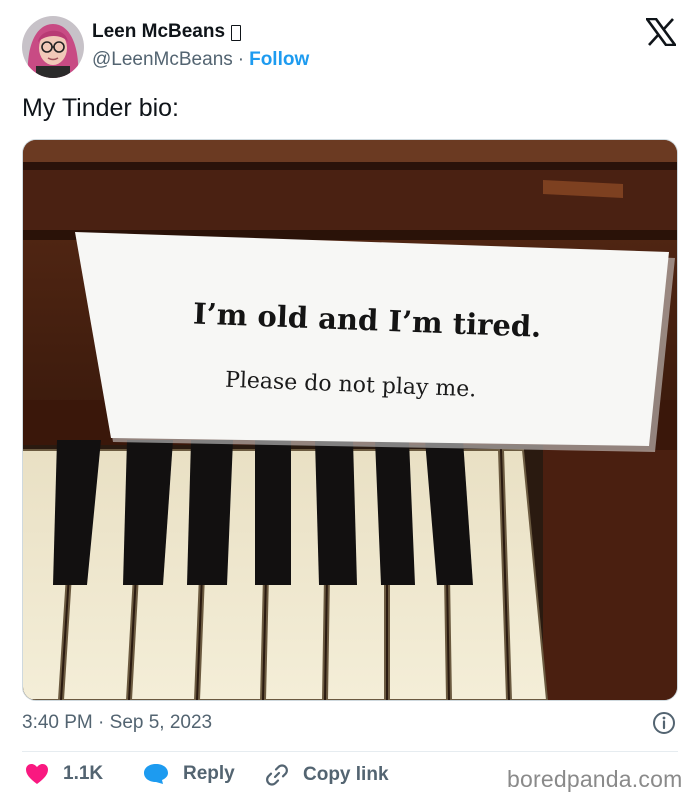 Image resolution: width=700 pixels, height=803 pixels. I want to click on tweet-text: My Tinder bio:, so click(101, 108).